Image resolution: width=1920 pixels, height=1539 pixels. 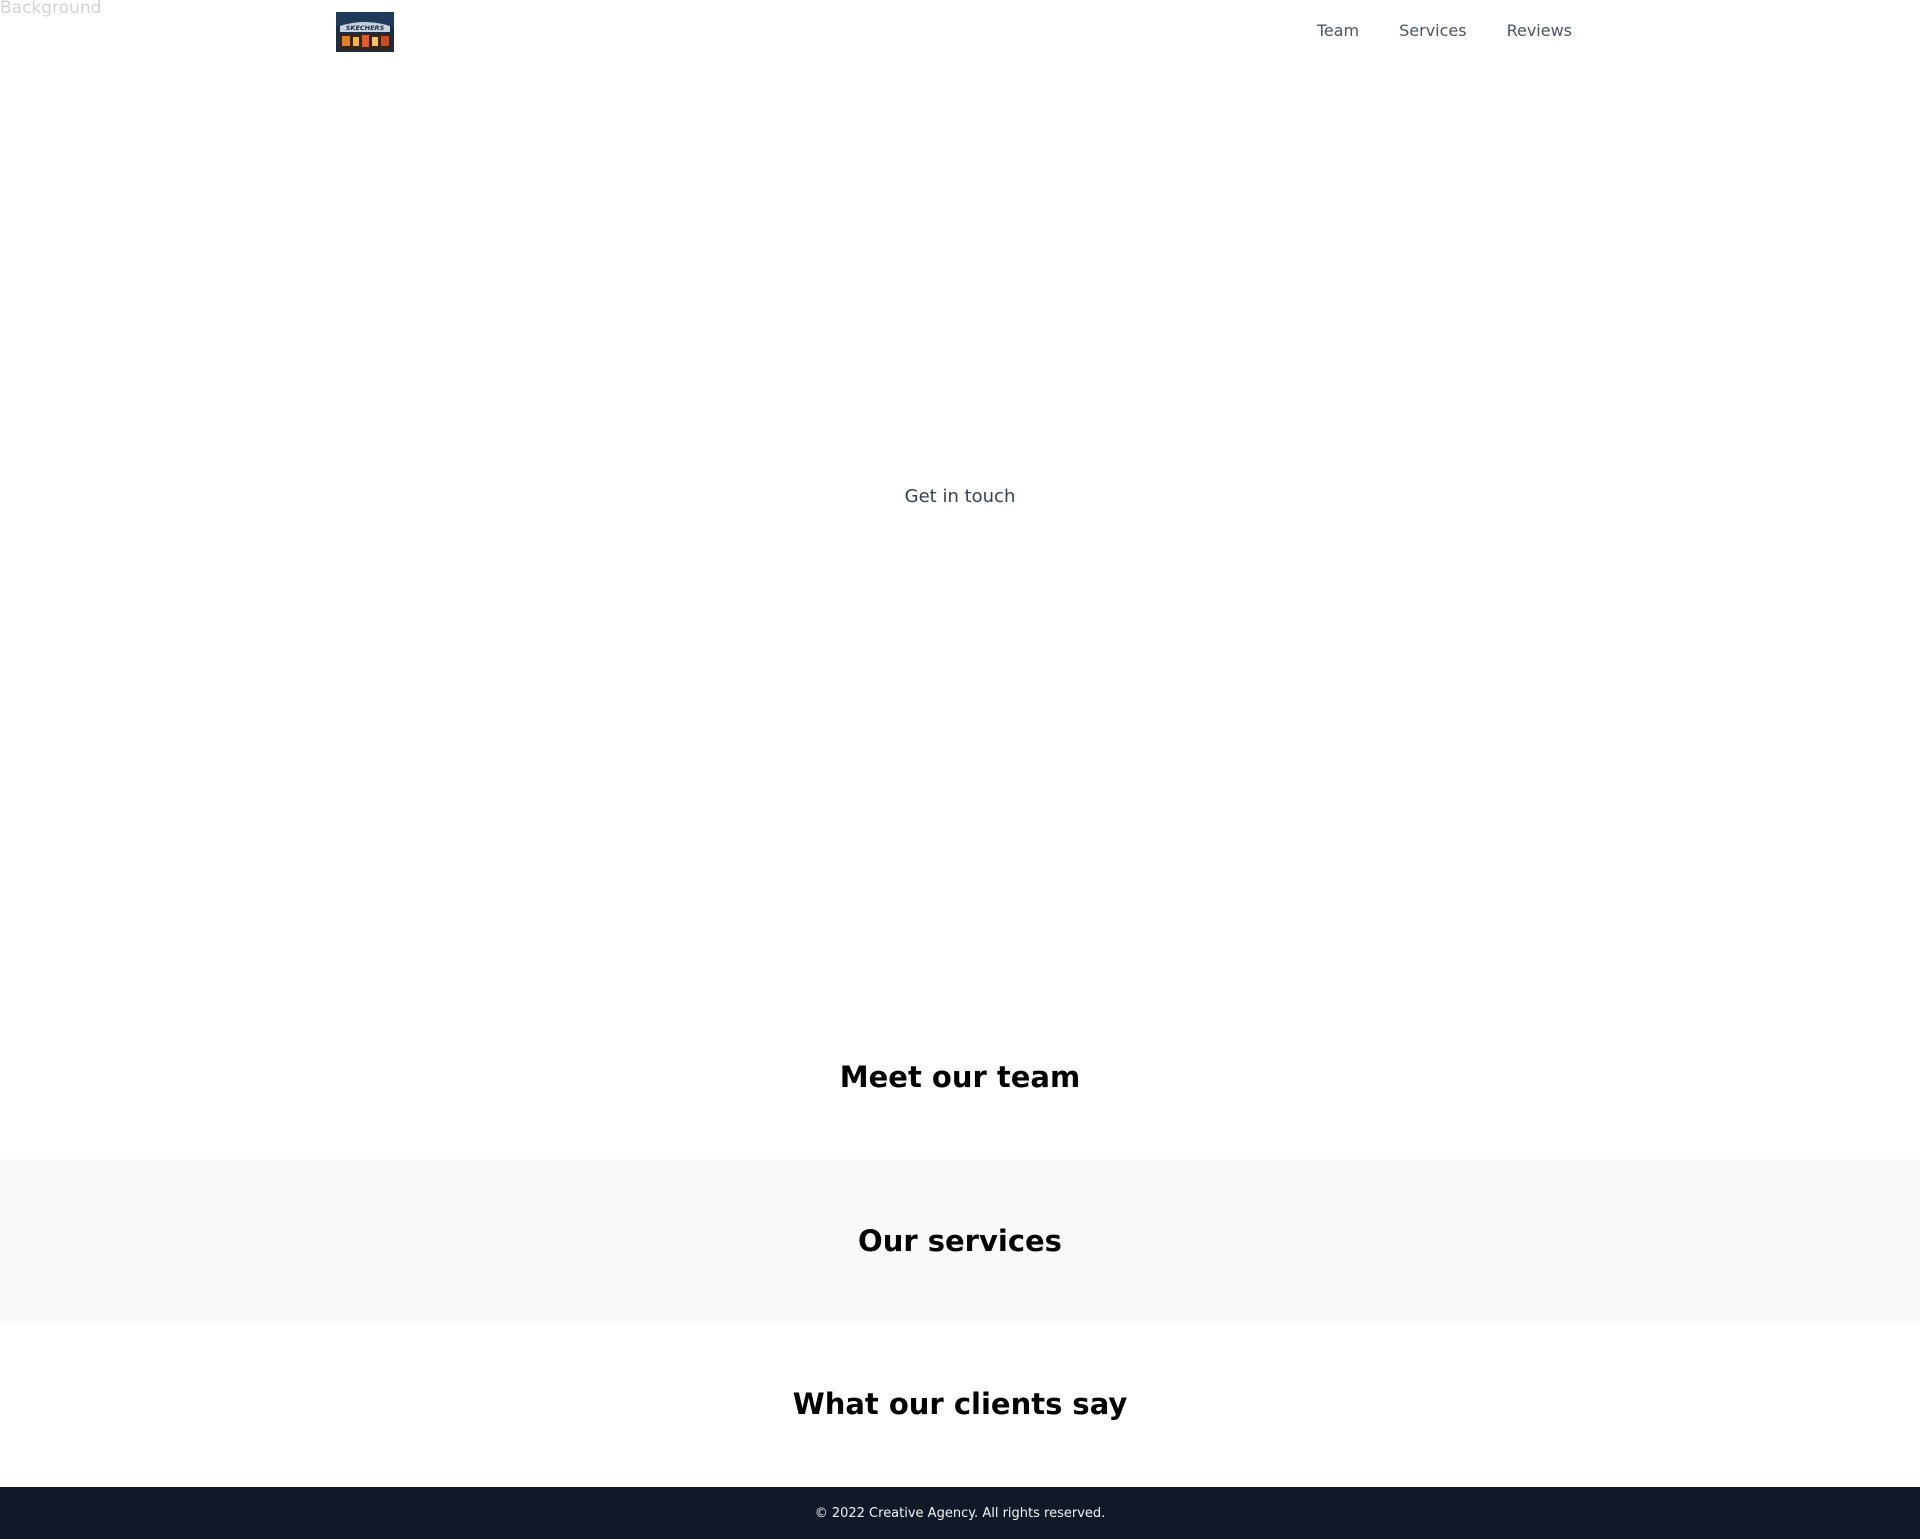 I want to click on logo: SKECHERS, so click(x=365, y=32).